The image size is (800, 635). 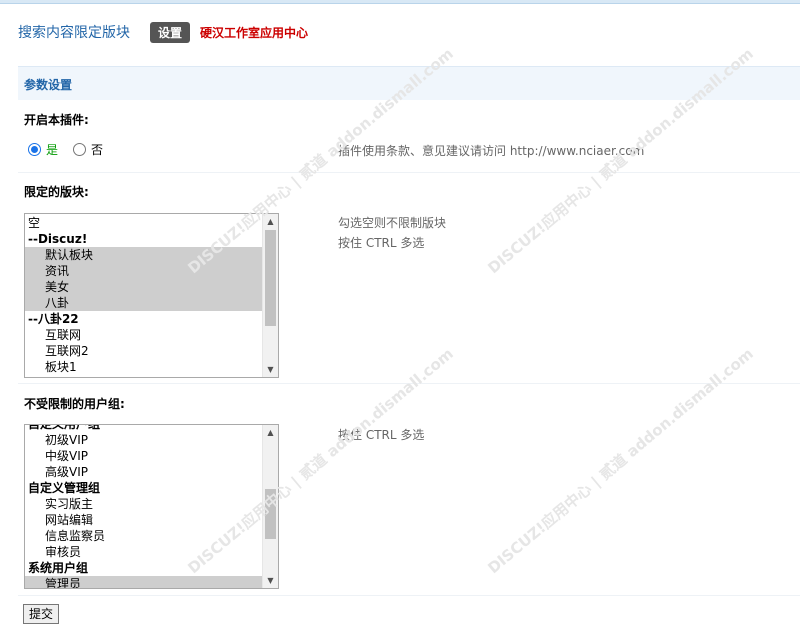 I want to click on vendor-link: 硬汉工作室应用中心, so click(x=254, y=32).